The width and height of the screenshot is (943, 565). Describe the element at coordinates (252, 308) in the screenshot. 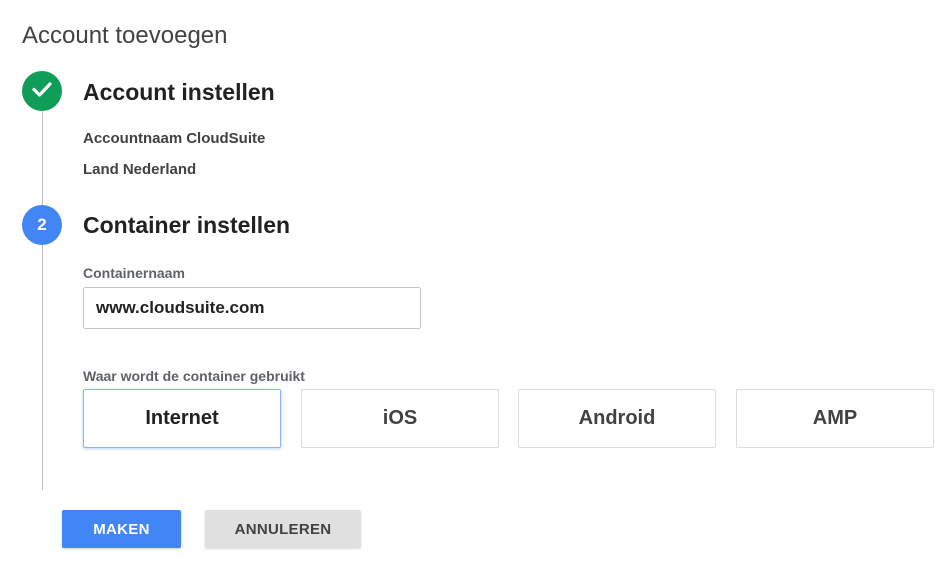

I see `container-name-input` at that location.